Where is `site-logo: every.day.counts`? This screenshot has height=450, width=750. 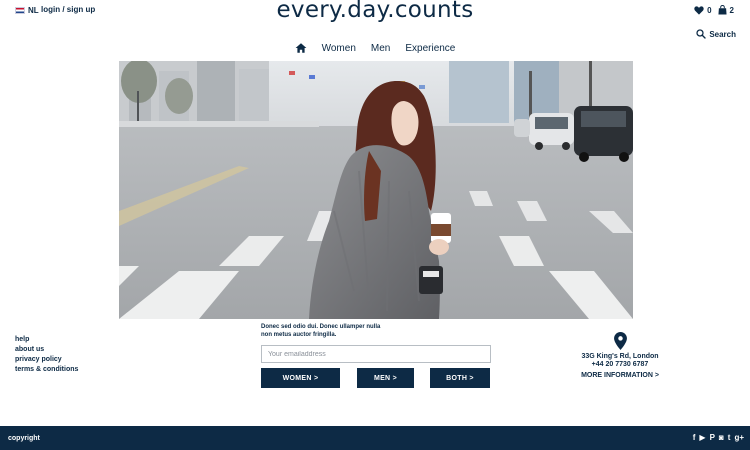 site-logo: every.day.counts is located at coordinates (375, 11).